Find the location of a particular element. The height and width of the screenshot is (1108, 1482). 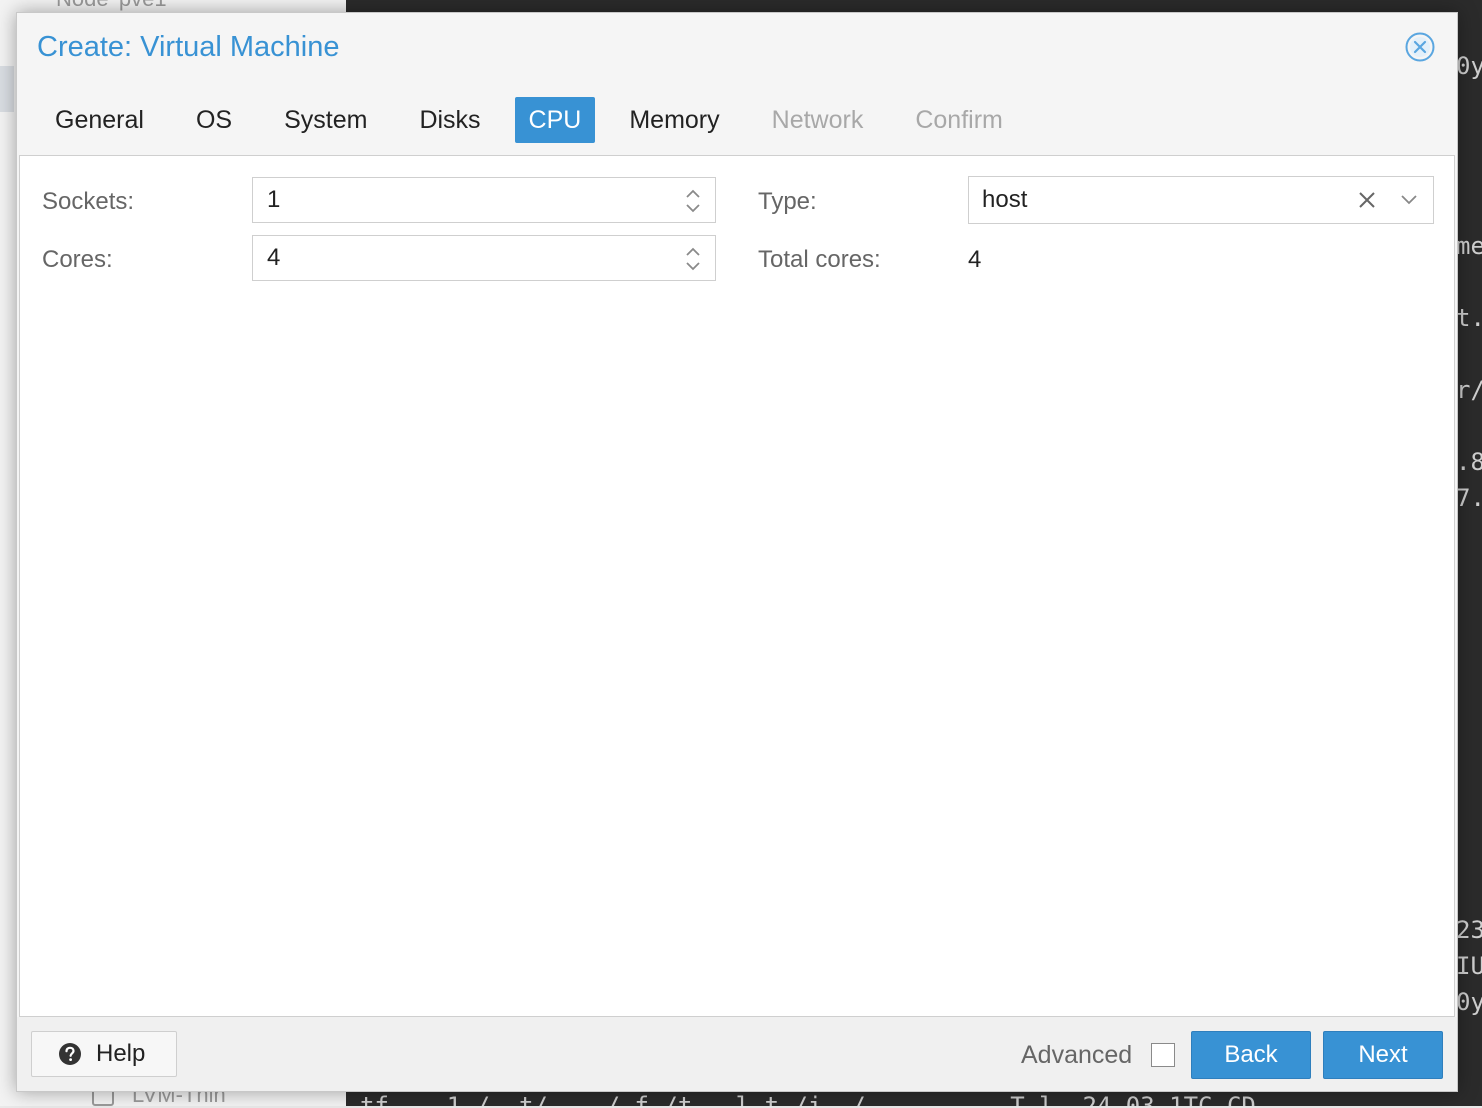

type-label: Type: is located at coordinates (787, 201).